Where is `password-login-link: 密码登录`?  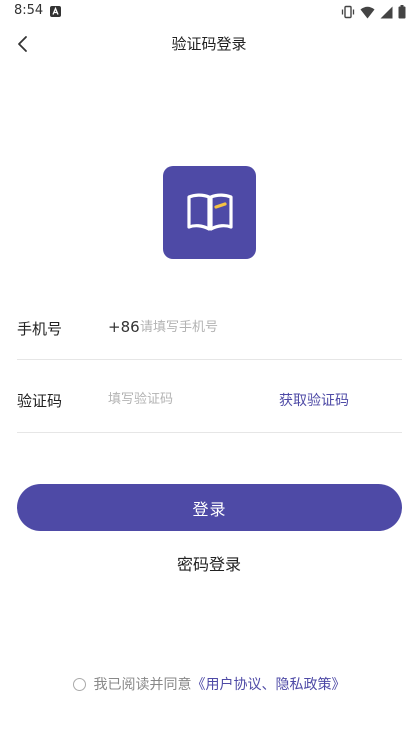
password-login-link: 密码登录 is located at coordinates (209, 564).